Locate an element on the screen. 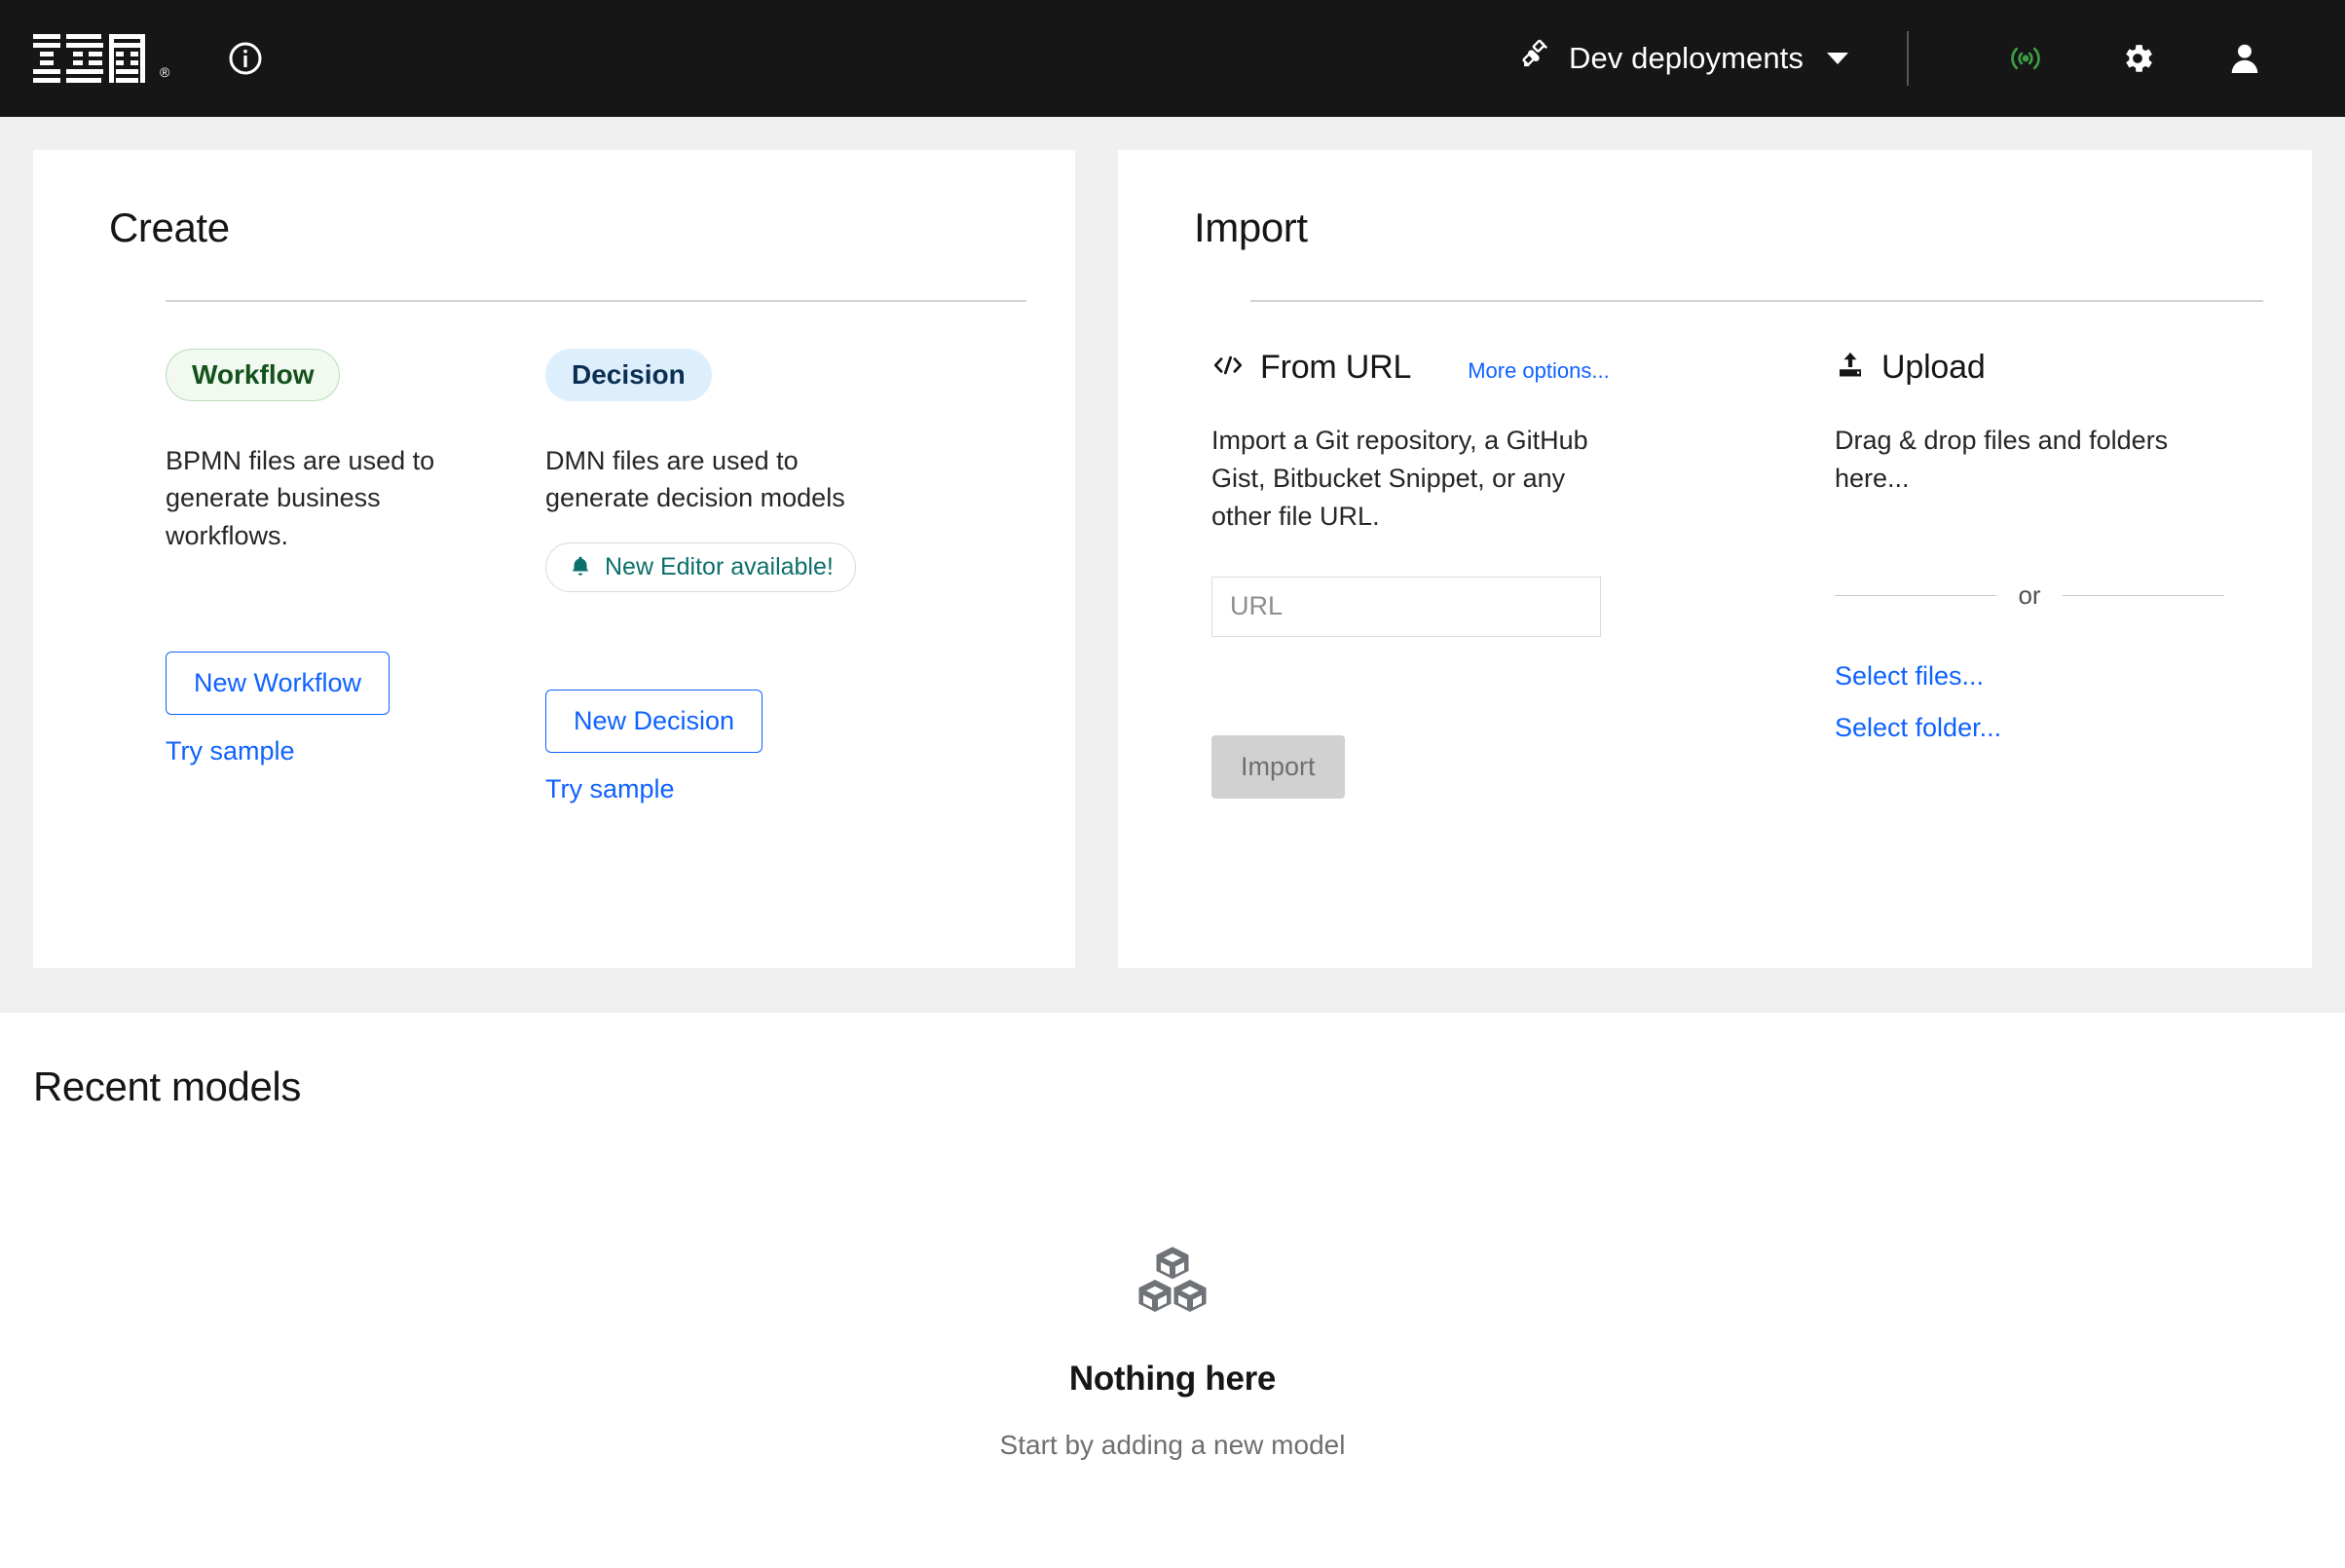  deployments-selector: Dev deployments is located at coordinates (1698, 58).